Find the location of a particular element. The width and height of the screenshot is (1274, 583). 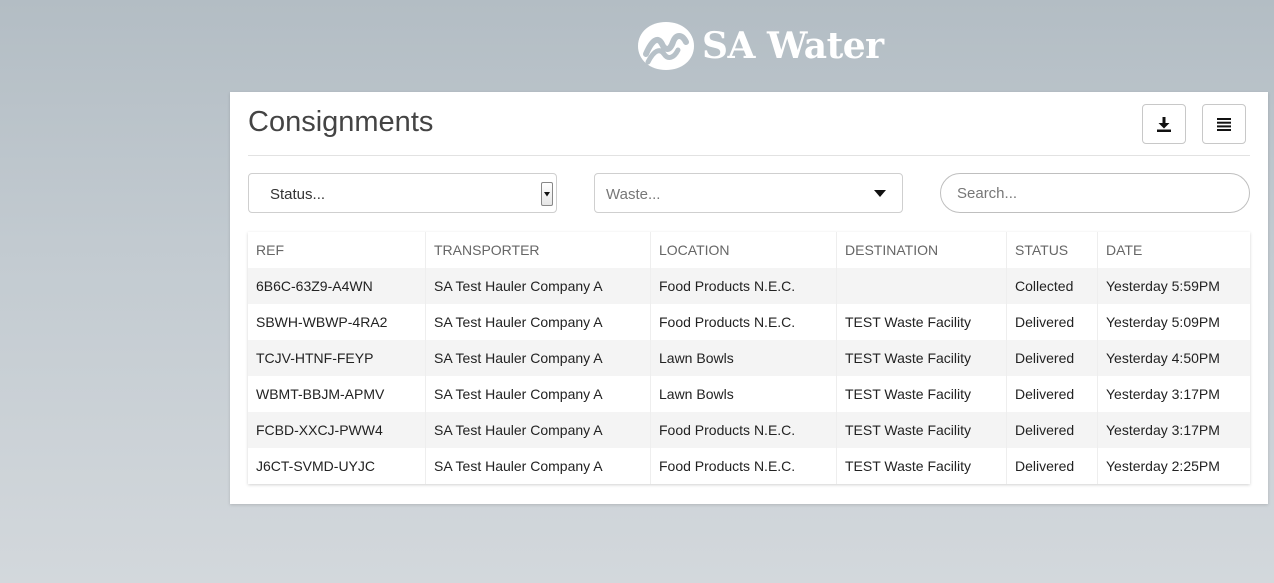

cell-destination is located at coordinates (921, 286).